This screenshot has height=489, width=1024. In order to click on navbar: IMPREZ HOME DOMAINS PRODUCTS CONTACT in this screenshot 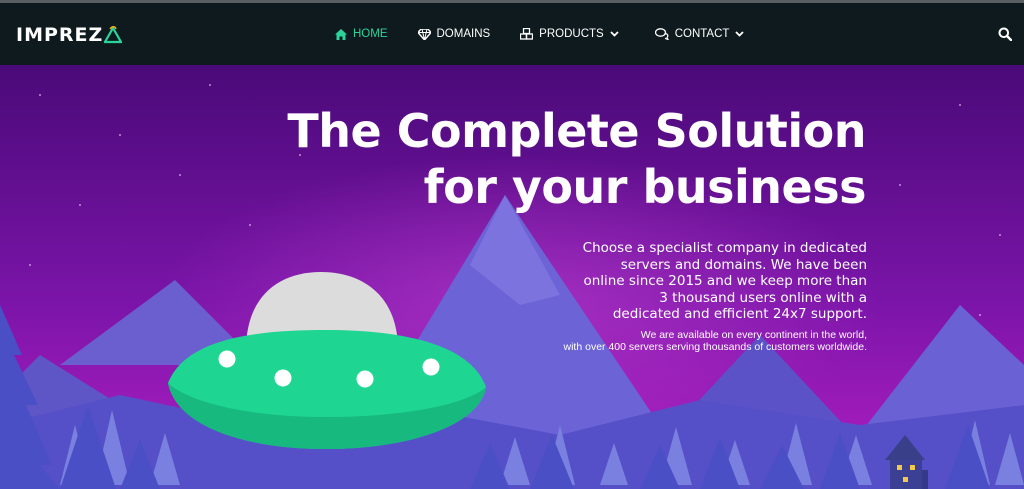, I will do `click(512, 34)`.